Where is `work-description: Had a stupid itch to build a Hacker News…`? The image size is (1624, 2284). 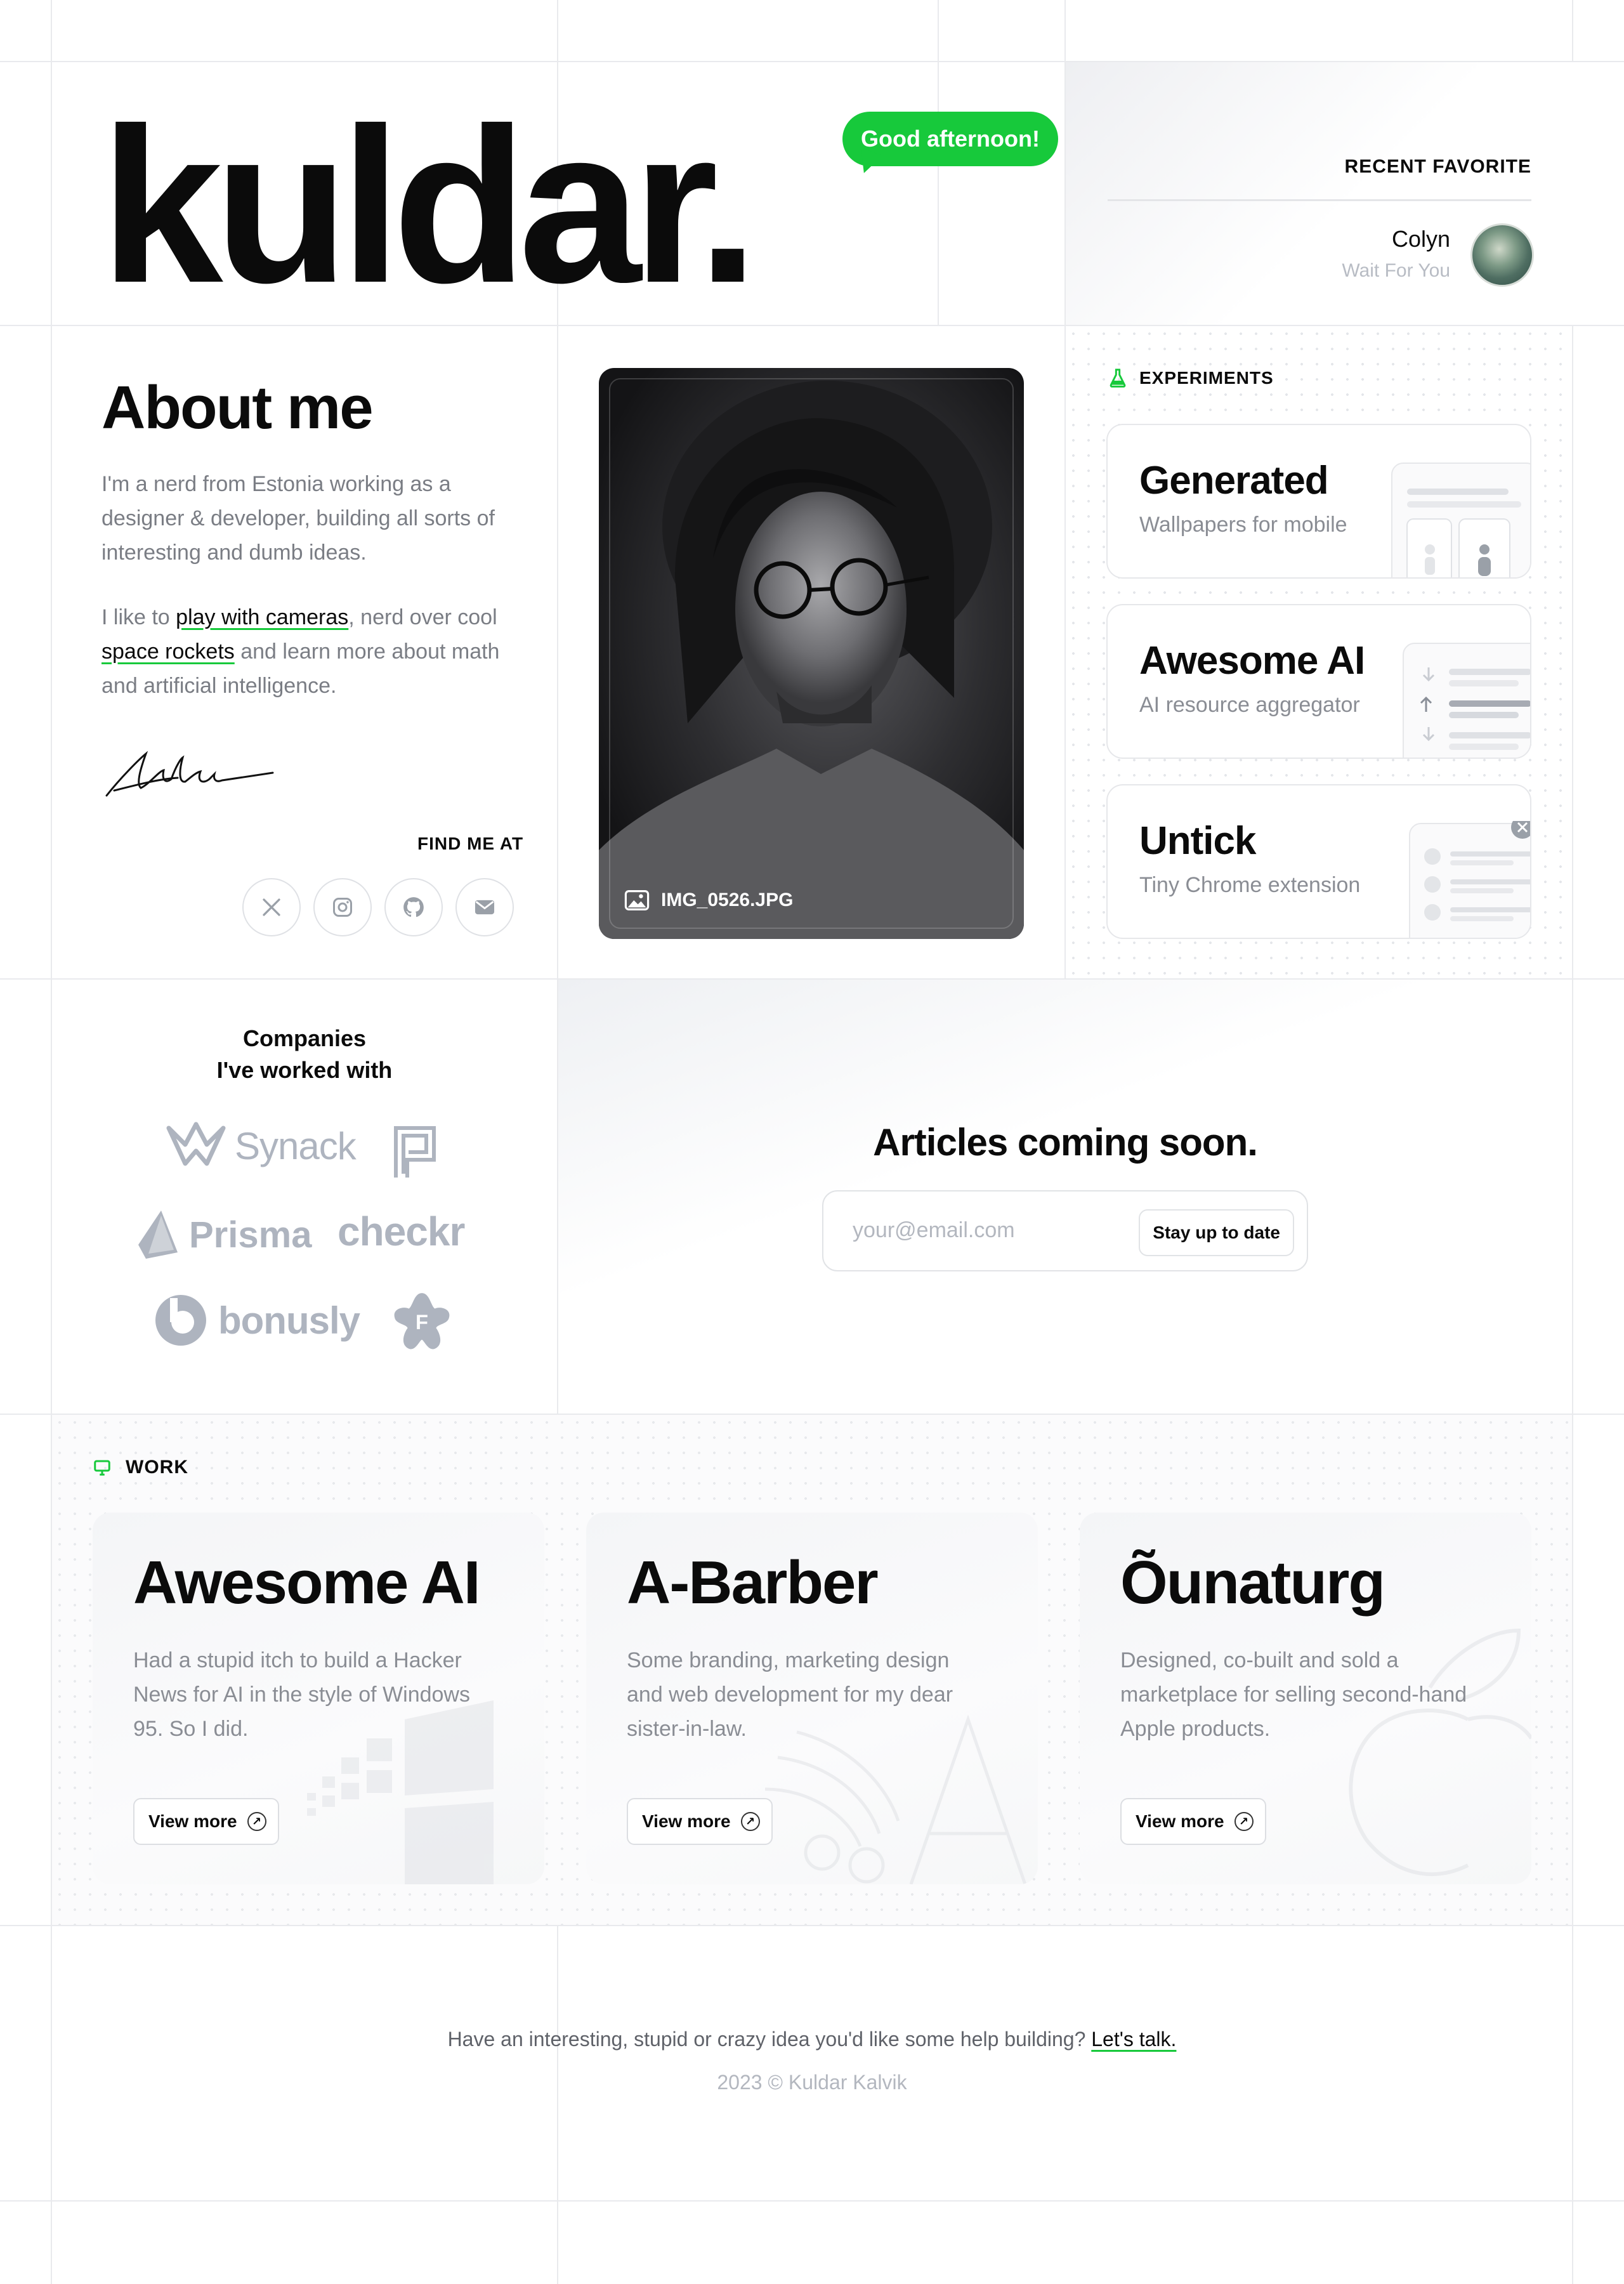 work-description: Had a stupid itch to build a Hacker News… is located at coordinates (301, 1694).